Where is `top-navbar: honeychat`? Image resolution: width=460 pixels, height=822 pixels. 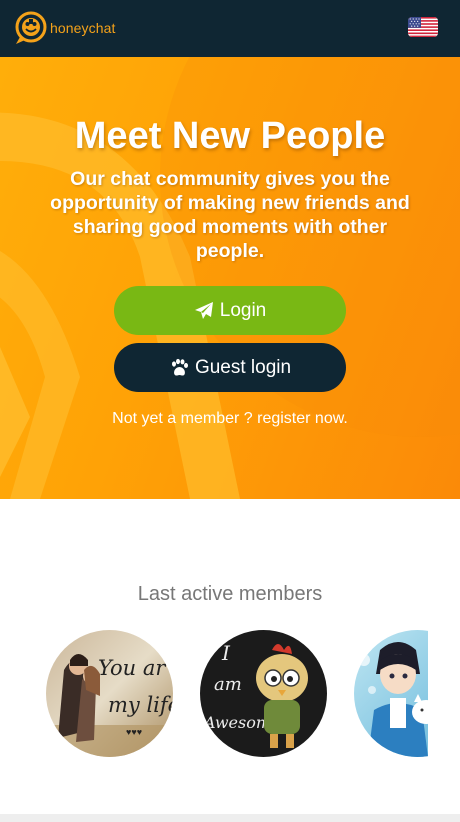
top-navbar: honeychat is located at coordinates (230, 28).